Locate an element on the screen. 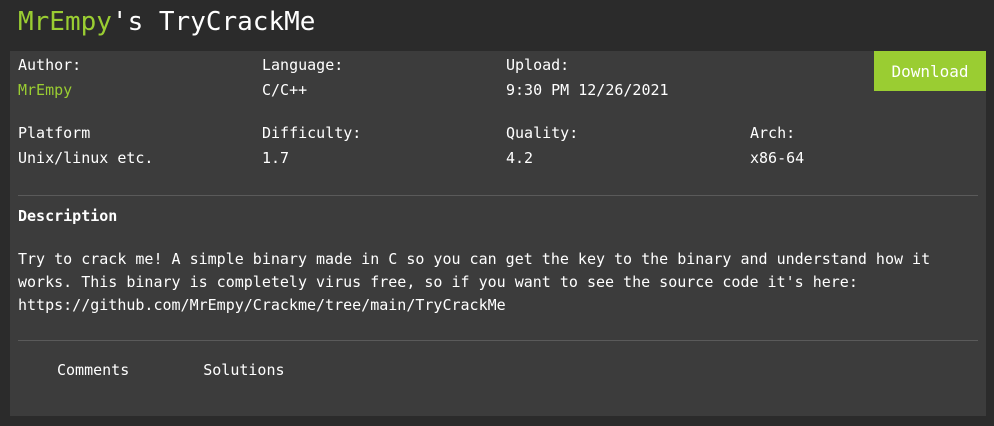 This screenshot has width=994, height=426. author-field: Author: MrEmpy is located at coordinates (49, 78).